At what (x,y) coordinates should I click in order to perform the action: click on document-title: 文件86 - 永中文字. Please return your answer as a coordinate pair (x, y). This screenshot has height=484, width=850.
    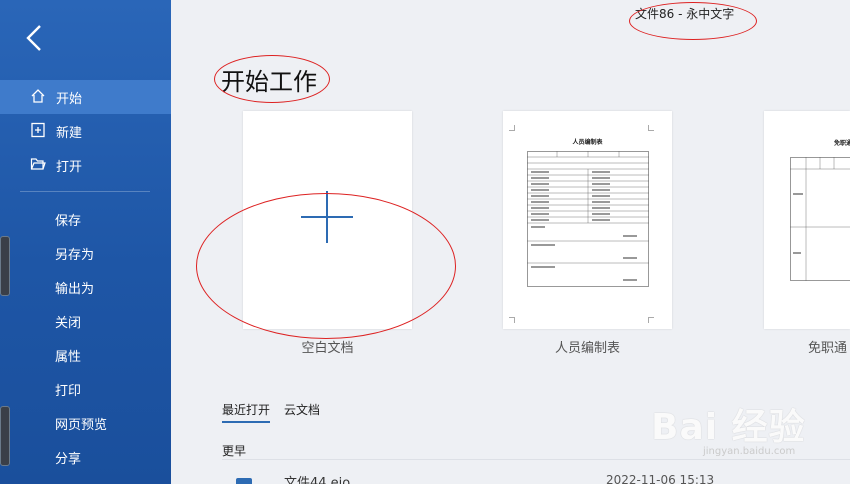
    Looking at the image, I should click on (685, 14).